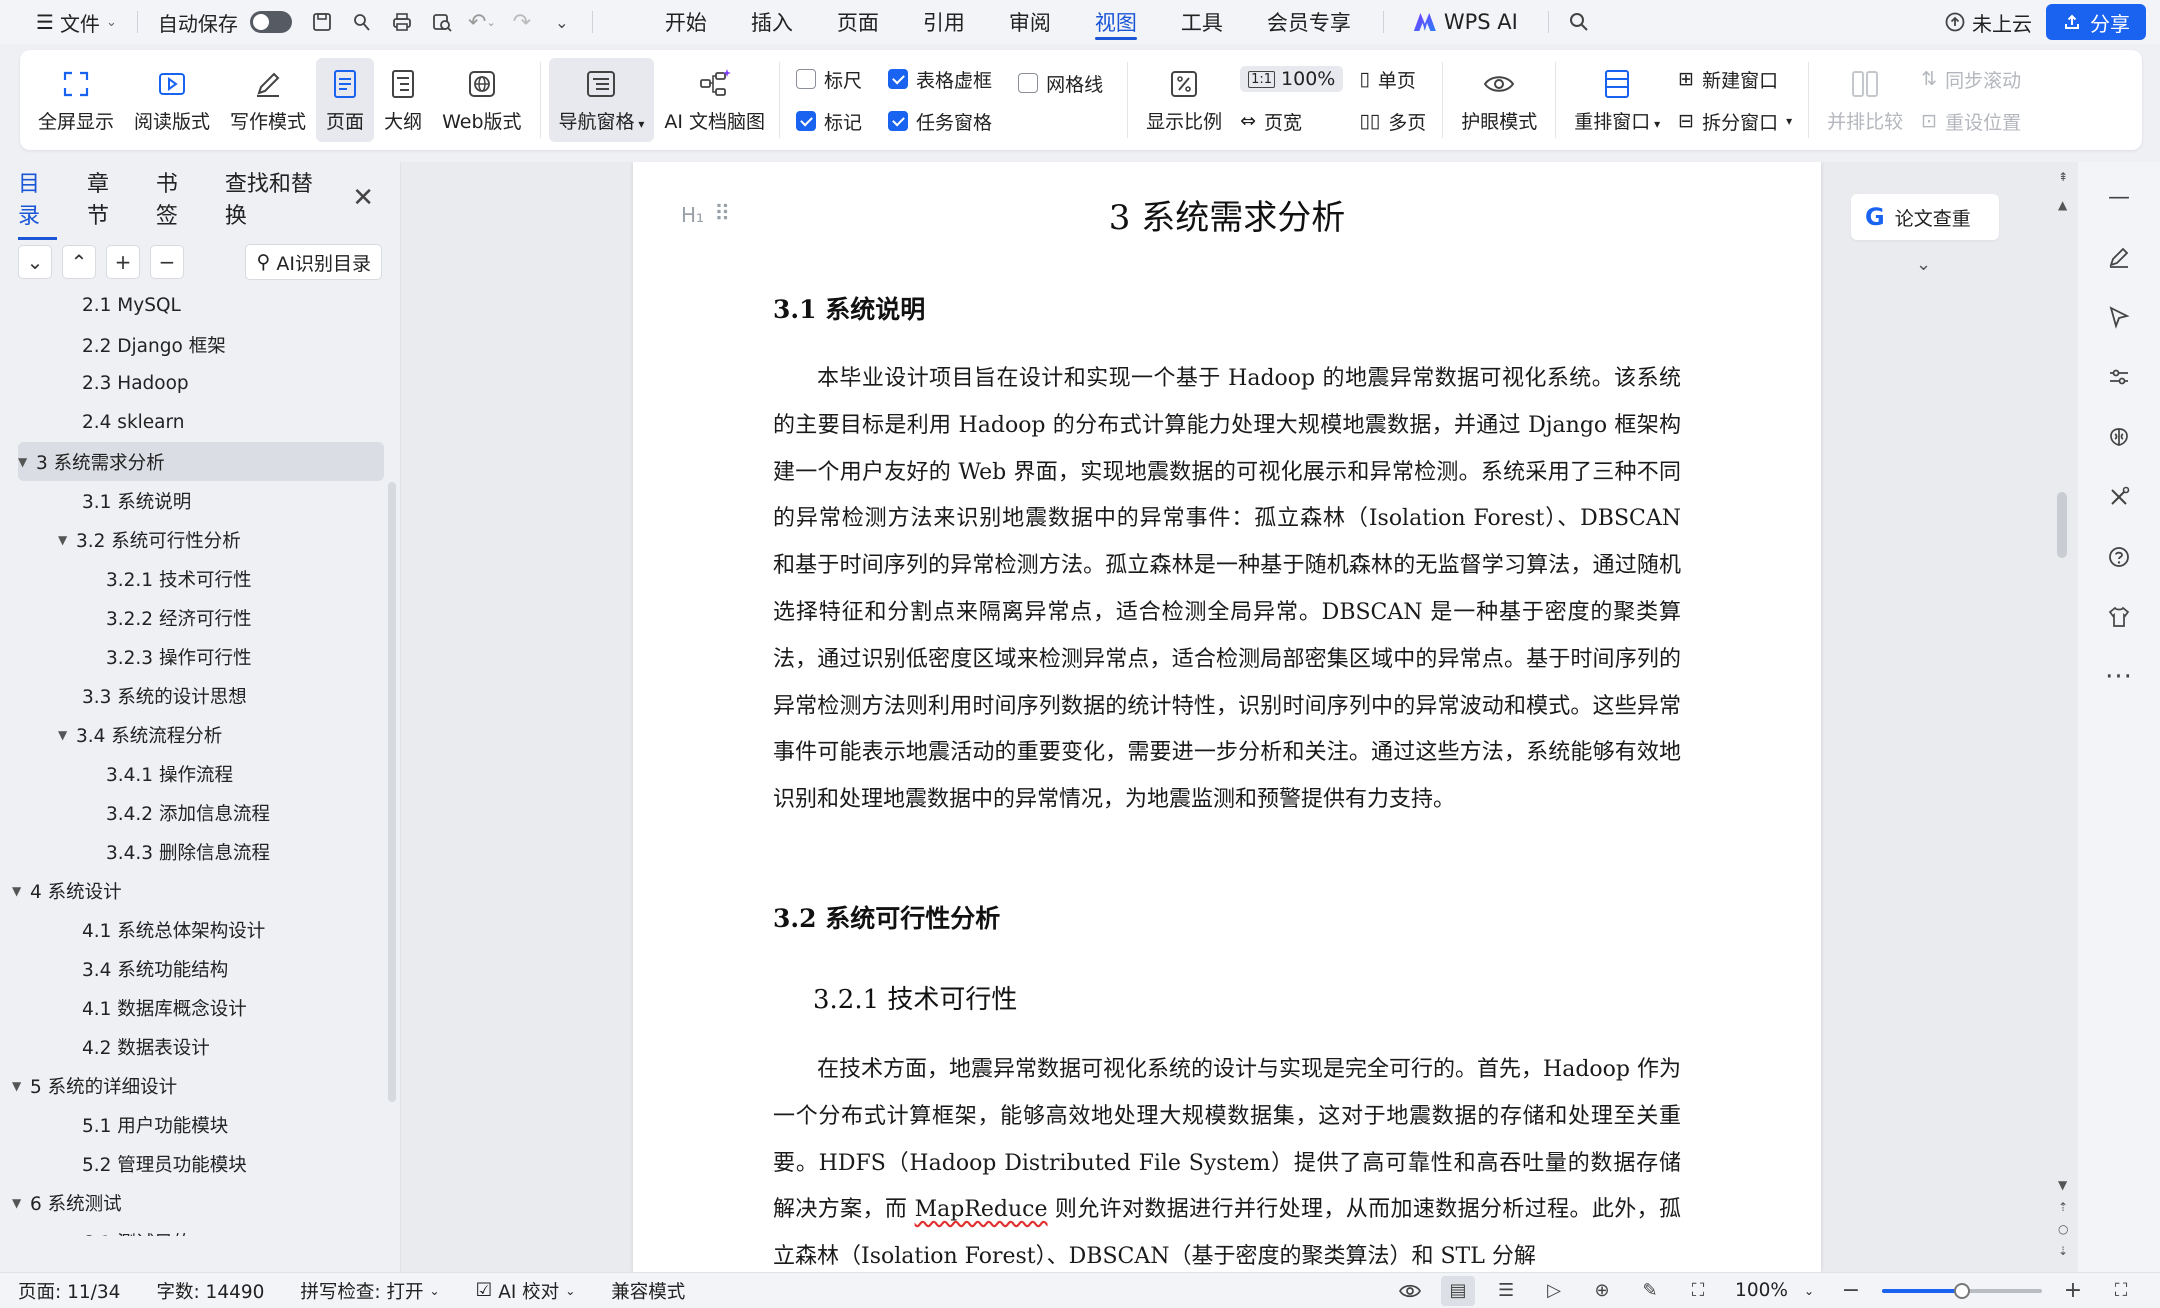  Describe the element at coordinates (196, 344) in the screenshot. I see `toc-item: 2.2 Django 框架` at that location.